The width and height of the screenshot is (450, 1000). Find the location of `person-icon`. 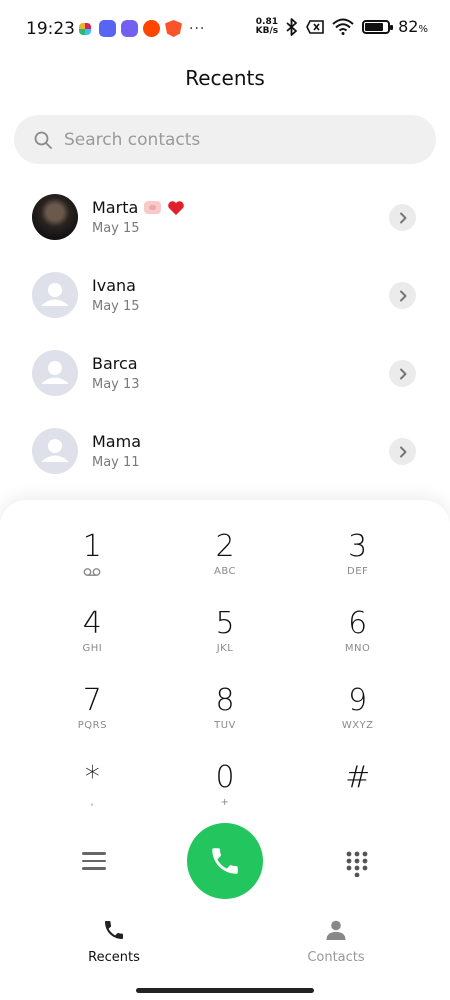

person-icon is located at coordinates (336, 930).